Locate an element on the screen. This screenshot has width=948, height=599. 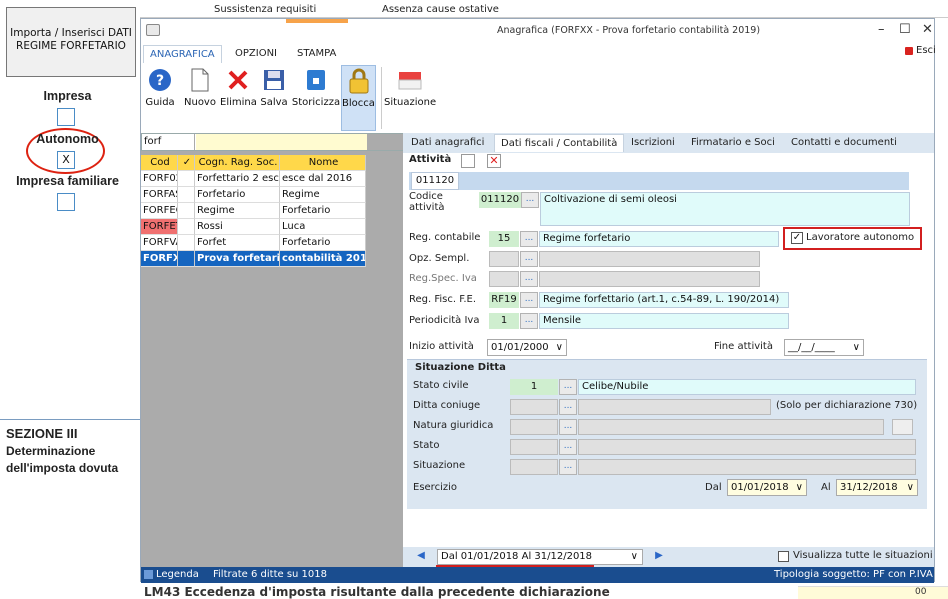
esercizio-dal-date: 01/01/2018 ∨ is located at coordinates (767, 487).